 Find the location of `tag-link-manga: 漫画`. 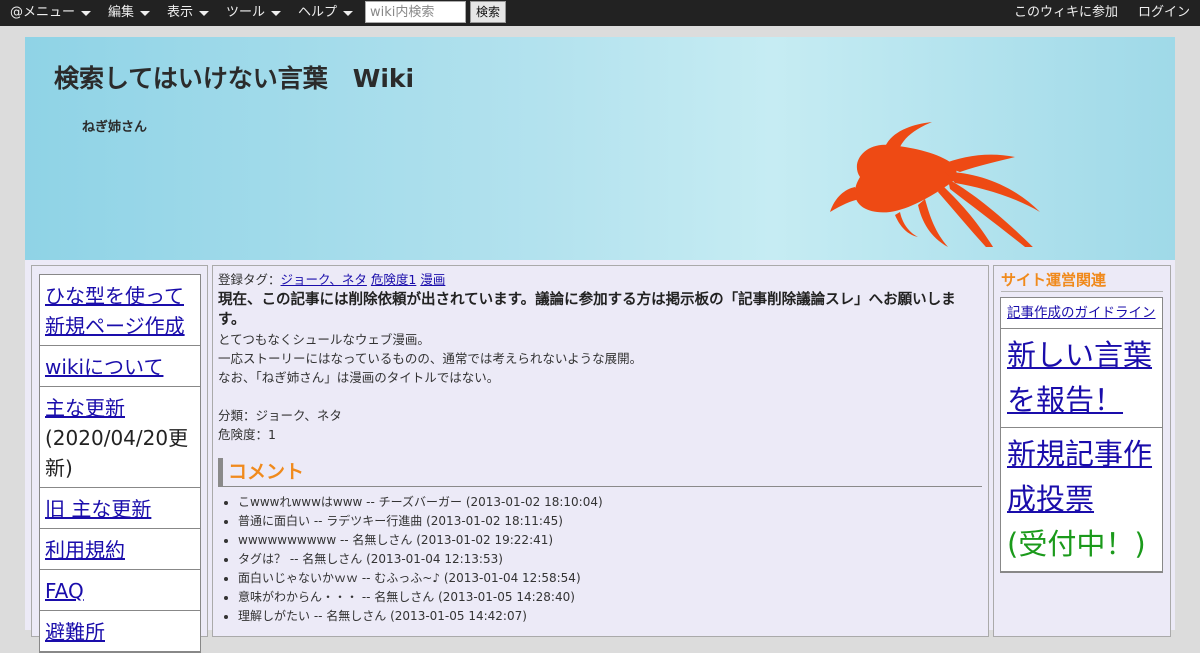

tag-link-manga: 漫画 is located at coordinates (432, 279).